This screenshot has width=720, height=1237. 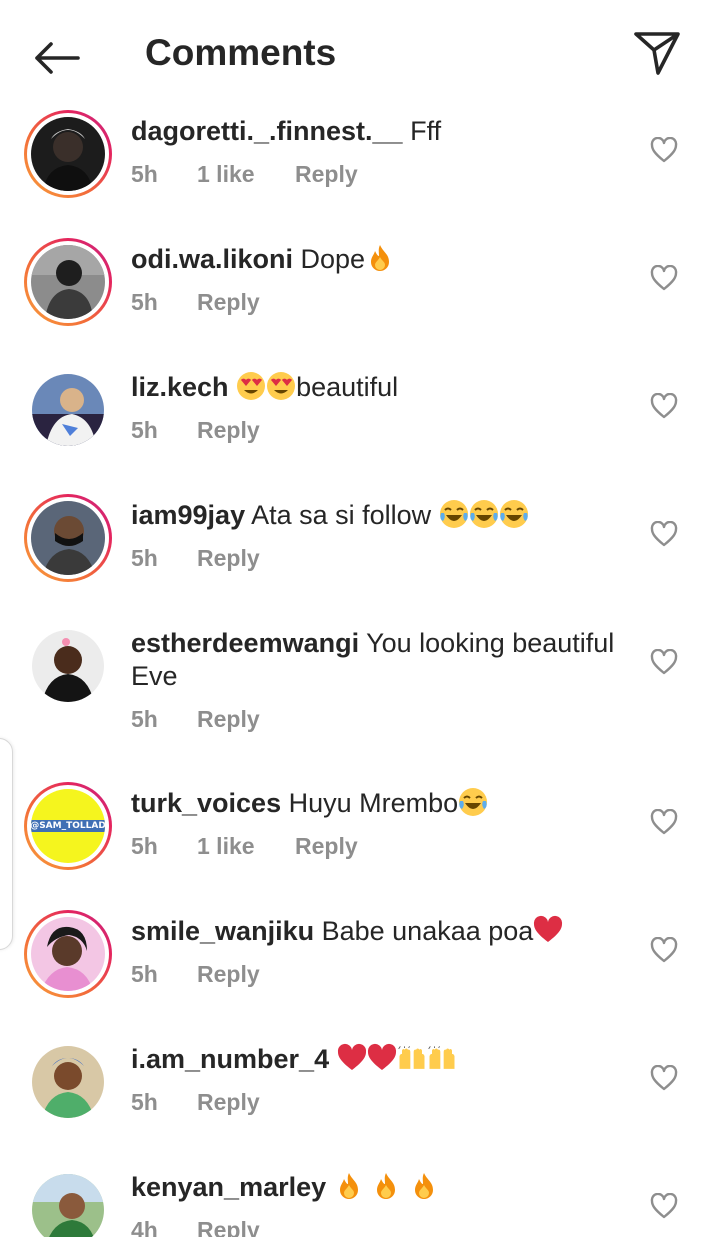 I want to click on comment-username: liz.kech, so click(x=180, y=387).